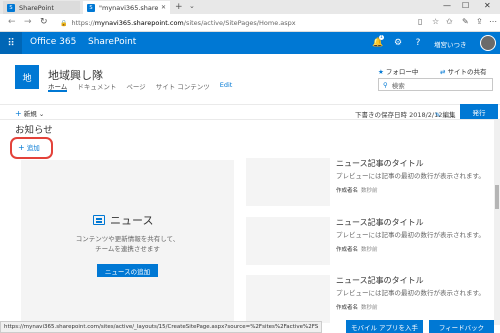 The width and height of the screenshot is (500, 333). I want to click on notifications-bell-icon: 🔔 1, so click(378, 43).